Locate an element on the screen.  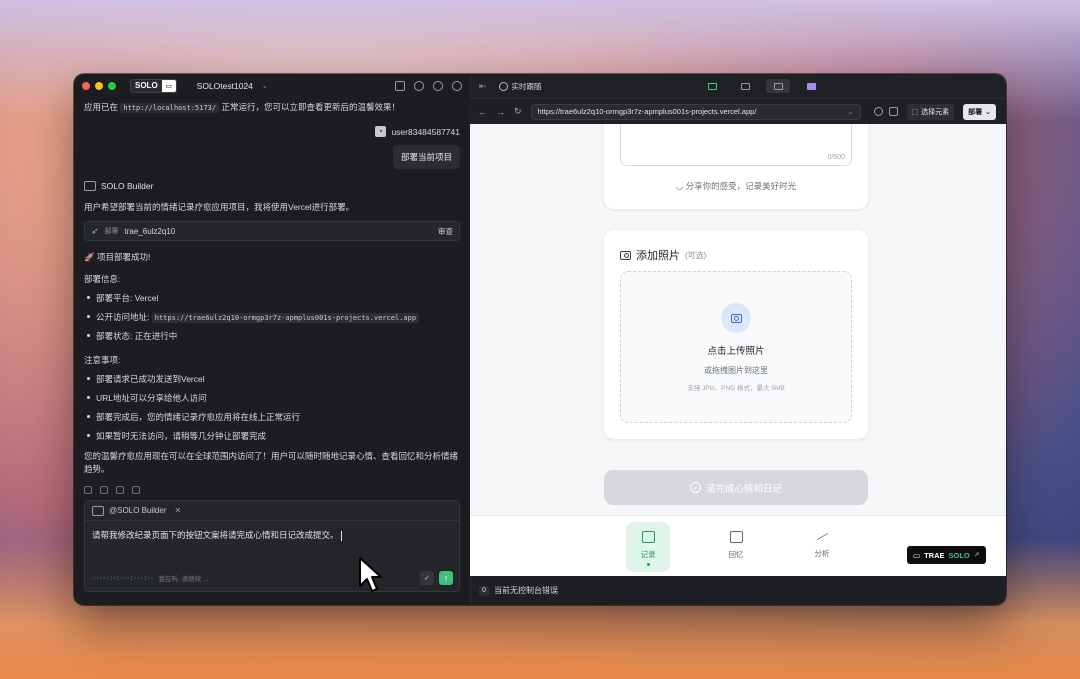
window-controls is located at coordinates (99, 86).